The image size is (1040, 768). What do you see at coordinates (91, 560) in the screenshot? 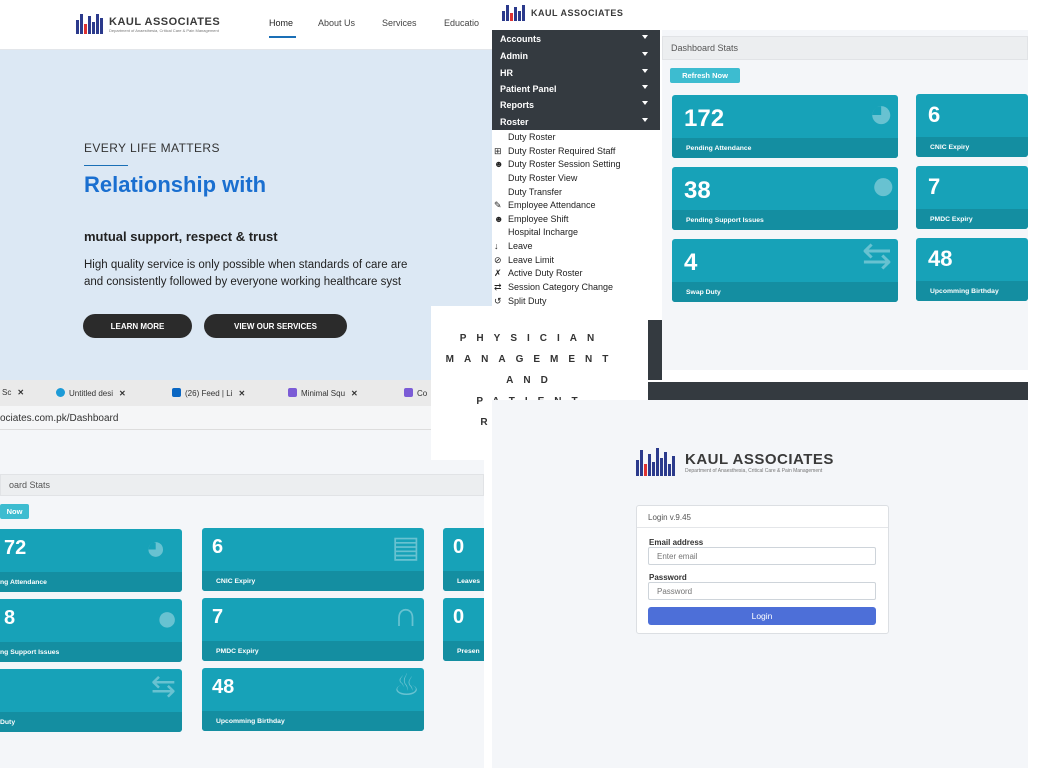
I see `stat-card: 72 ◕ ng Attendance` at bounding box center [91, 560].